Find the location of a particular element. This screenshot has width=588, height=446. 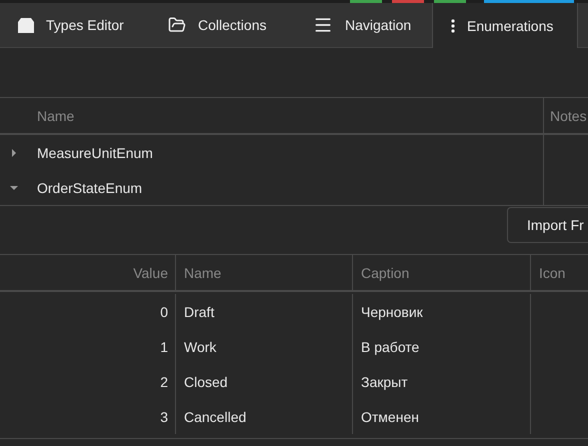

table-cell: В работе is located at coordinates (390, 346).